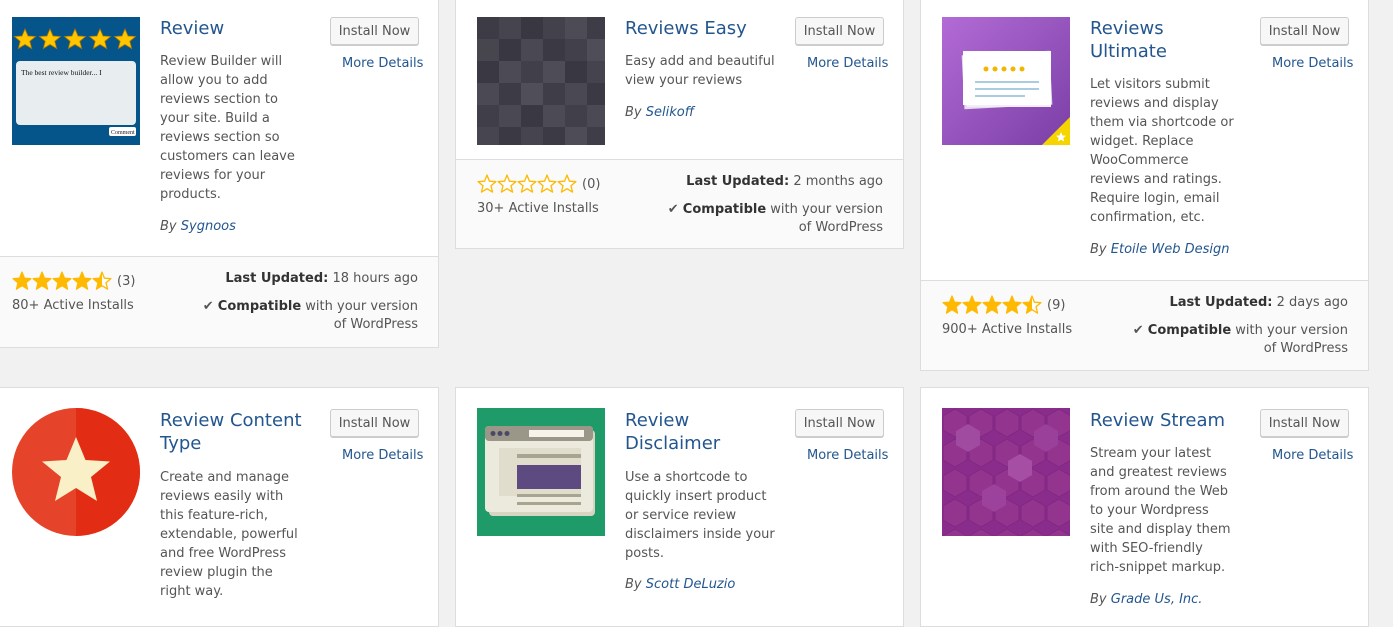 The image size is (1393, 627). What do you see at coordinates (1157, 599) in the screenshot?
I see `author-link: Grade Us, Inc.` at bounding box center [1157, 599].